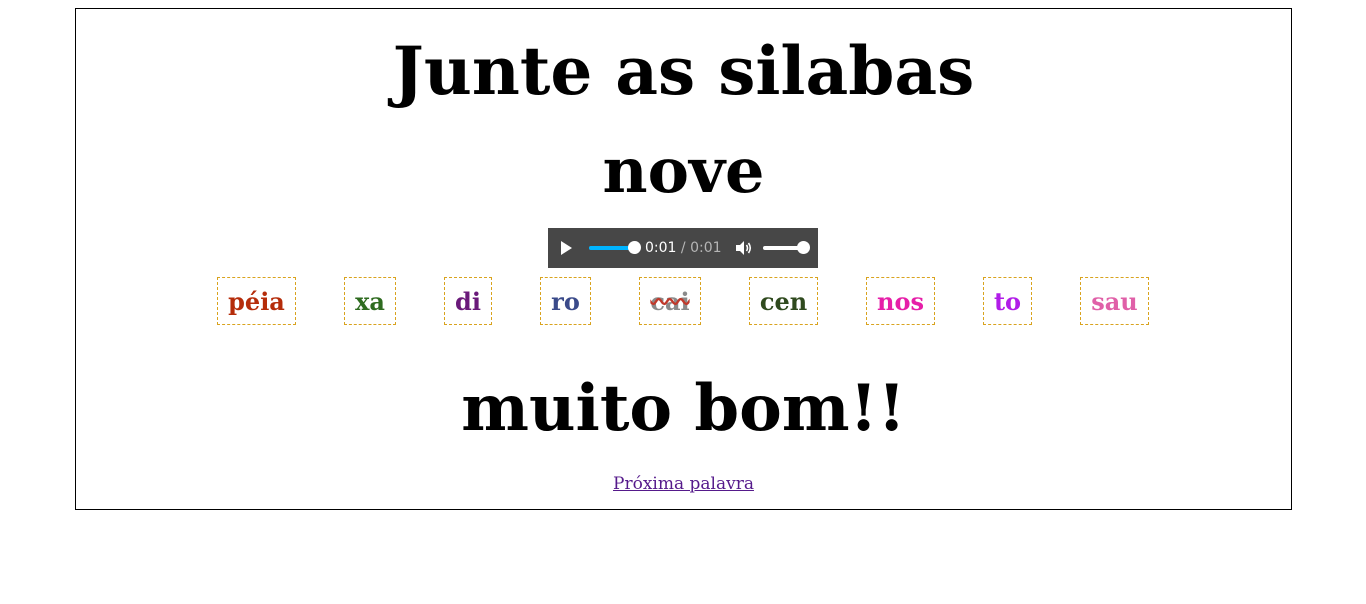  I want to click on audio-player: 0:01 / 0:01, so click(683, 248).